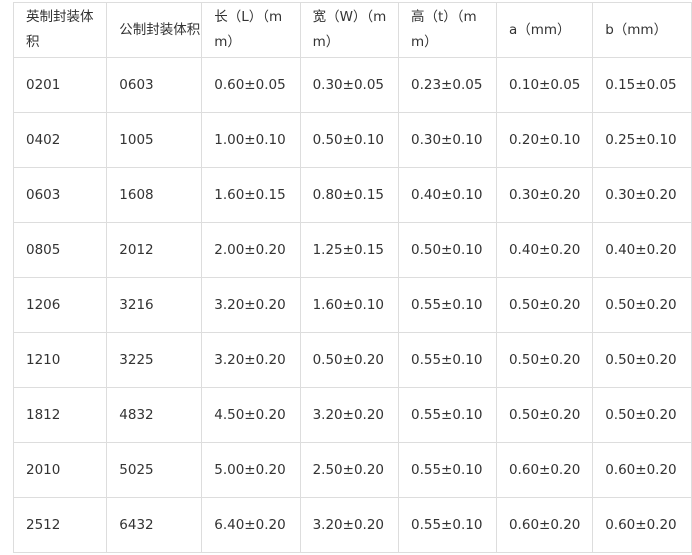 Image resolution: width=692 pixels, height=555 pixels. Describe the element at coordinates (348, 359) in the screenshot. I see `cell-width-value: 0.50±0.20` at that location.